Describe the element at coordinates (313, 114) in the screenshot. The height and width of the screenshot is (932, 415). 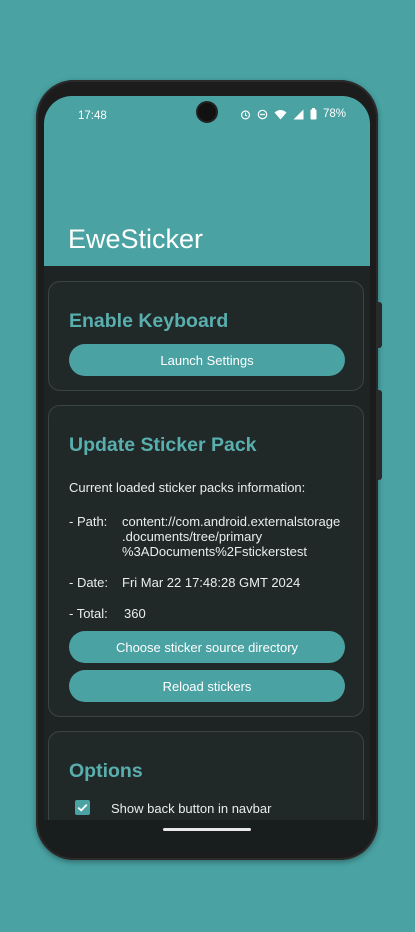
I see `battery-icon` at that location.